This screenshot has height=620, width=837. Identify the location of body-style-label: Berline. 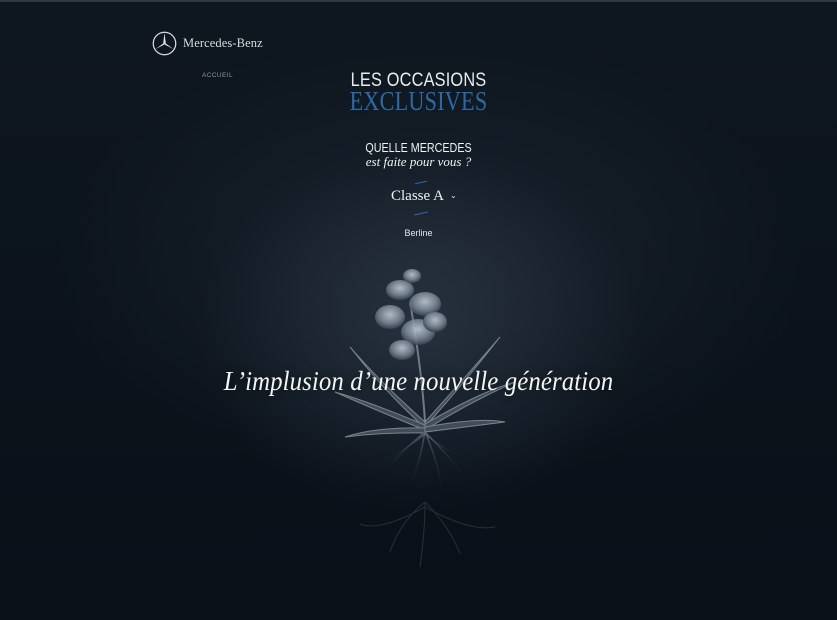
(418, 233).